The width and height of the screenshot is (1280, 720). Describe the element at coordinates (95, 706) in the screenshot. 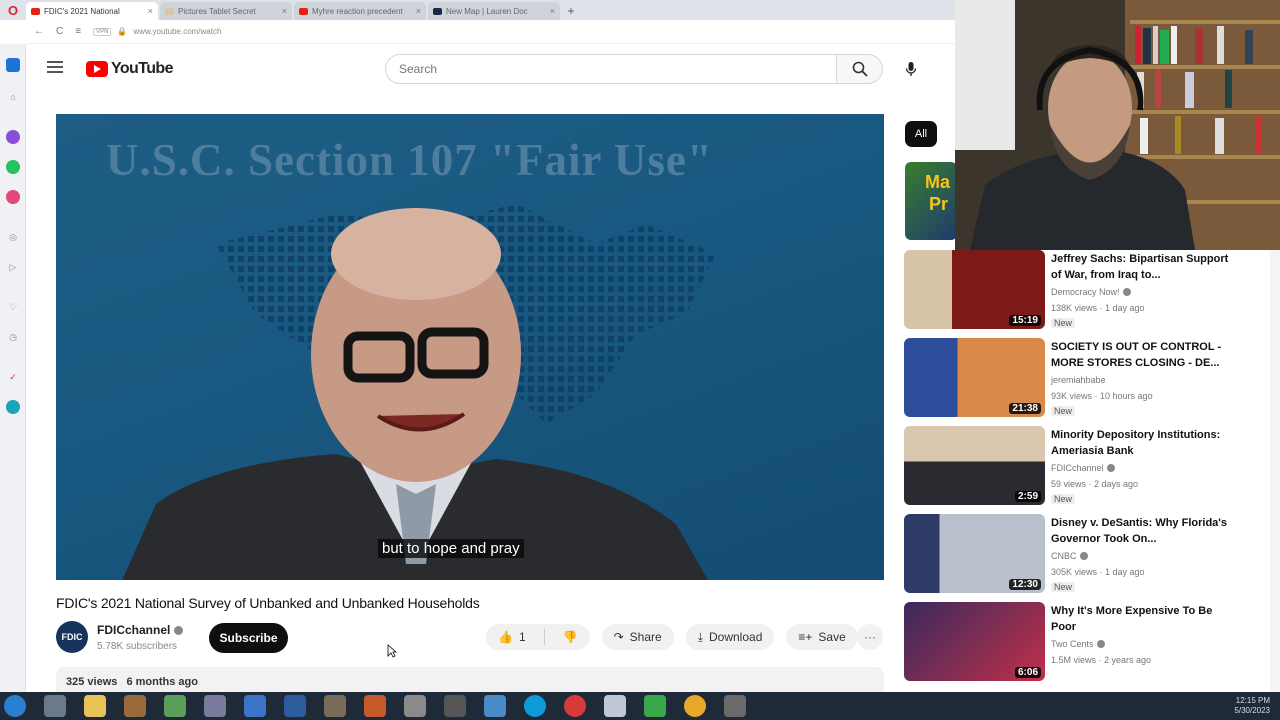

I see `file-explorer-icon` at that location.